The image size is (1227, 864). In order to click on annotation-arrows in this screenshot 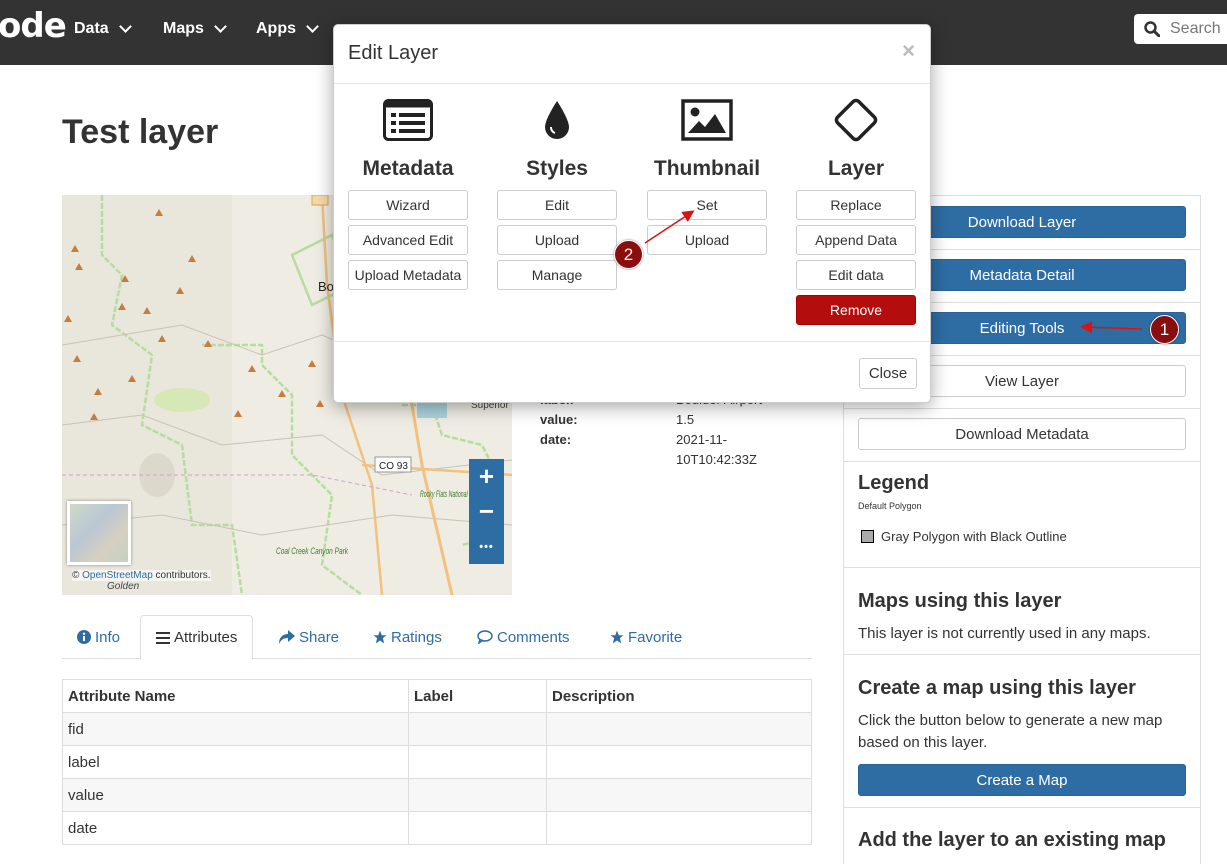, I will do `click(893, 272)`.